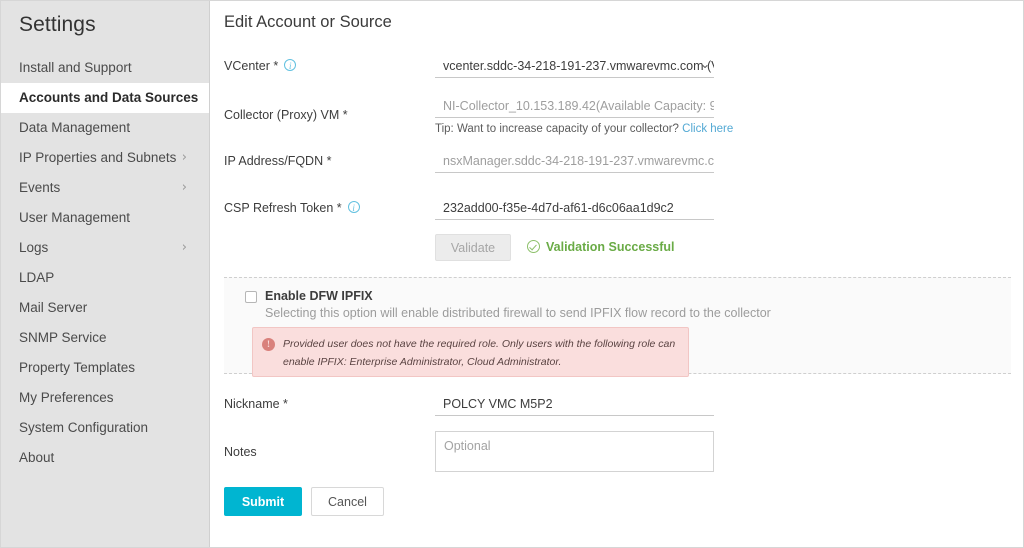  What do you see at coordinates (37, 277) in the screenshot?
I see `sidebar-item-label: LDAP` at bounding box center [37, 277].